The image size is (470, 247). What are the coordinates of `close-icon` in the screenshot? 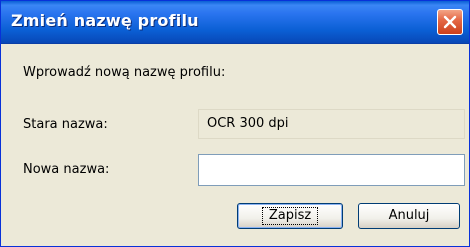 It's located at (450, 22).